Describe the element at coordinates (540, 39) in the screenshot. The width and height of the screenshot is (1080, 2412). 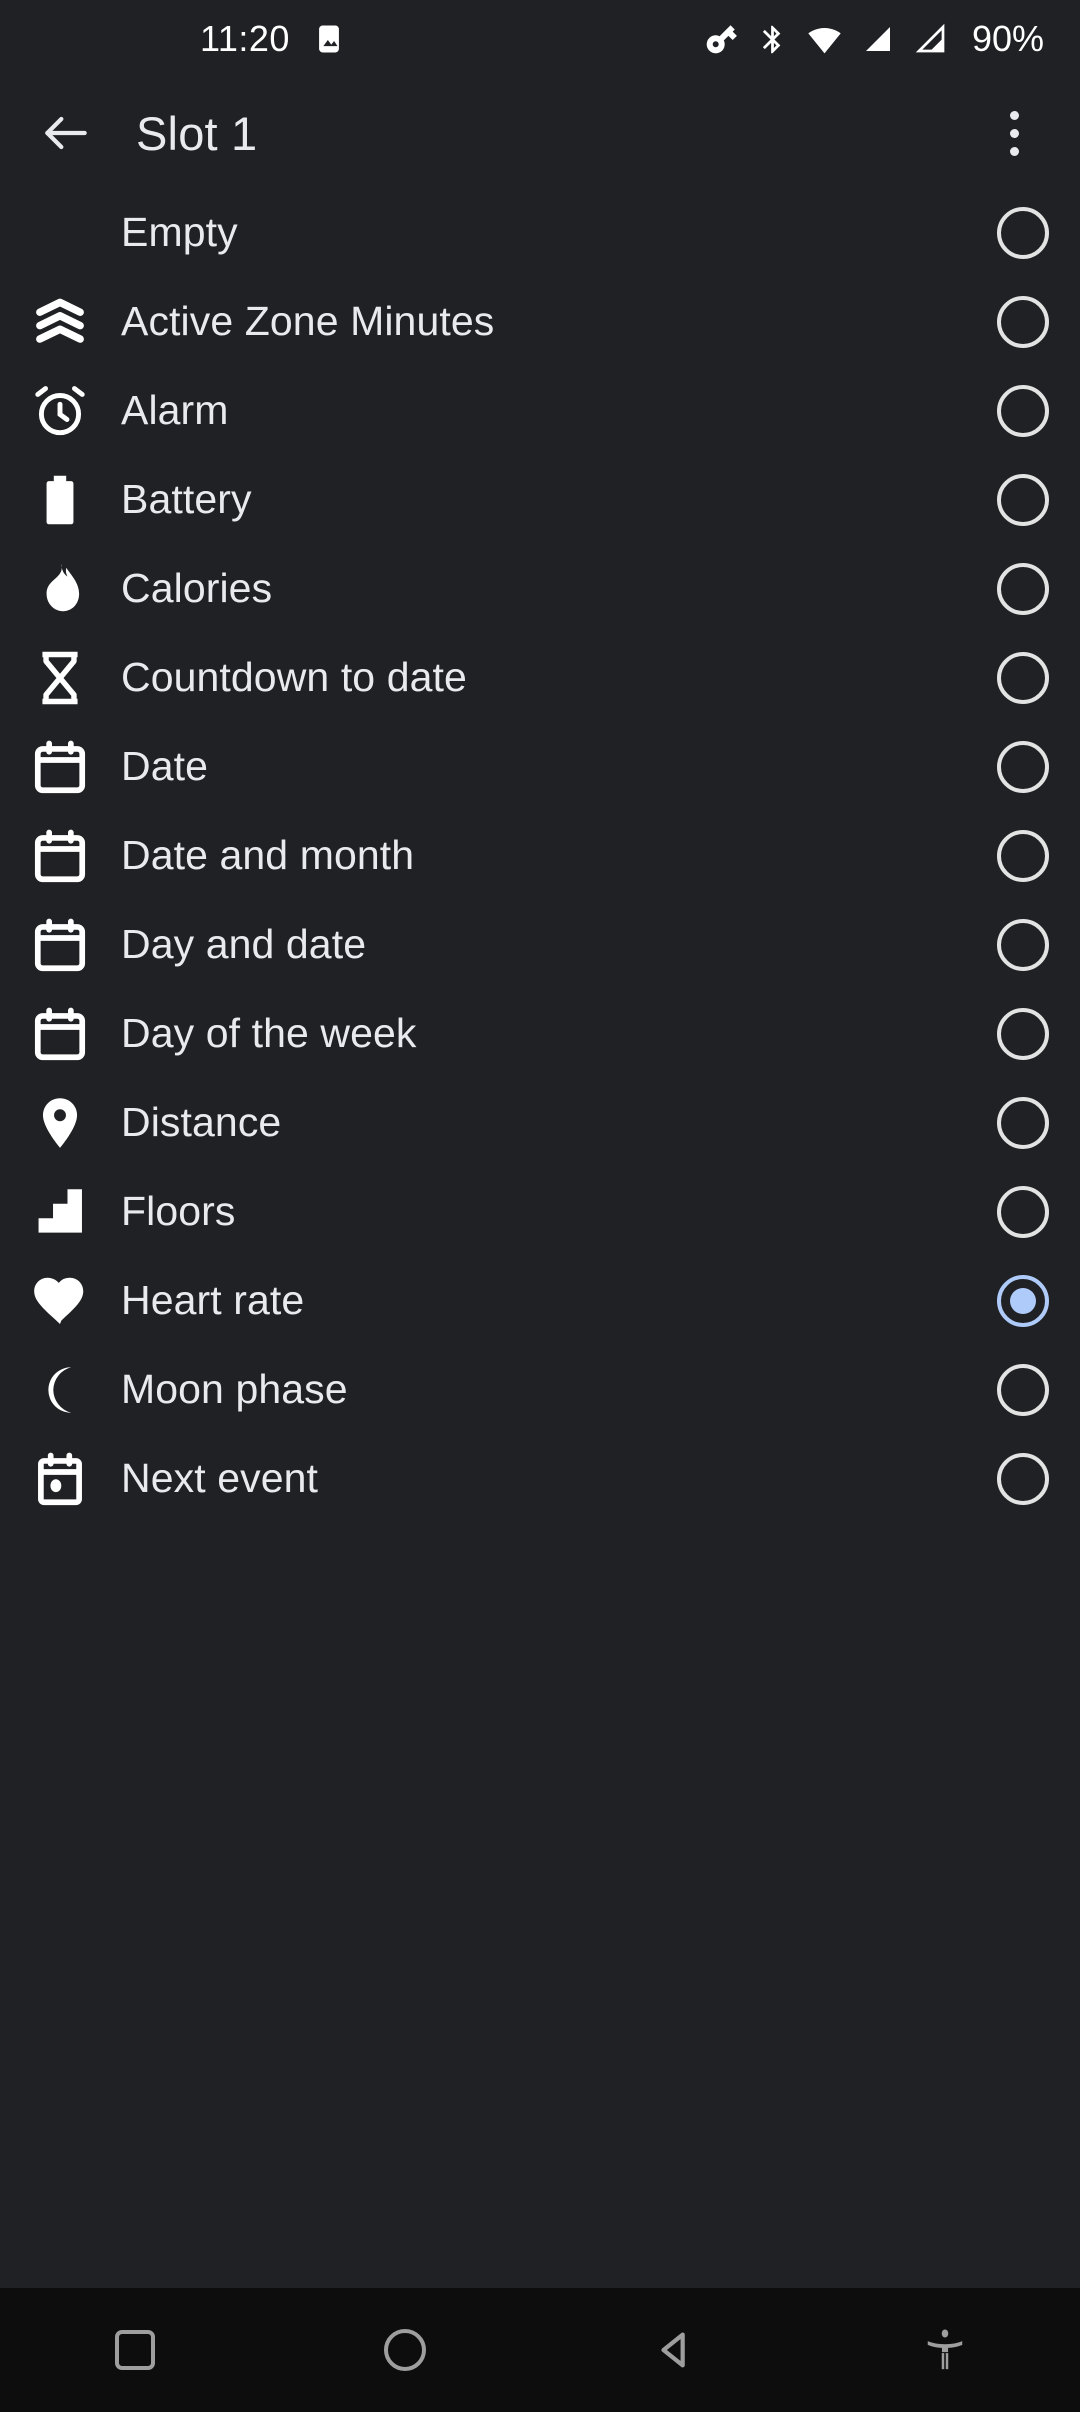
I see `status-bar: 11:20 90%` at that location.